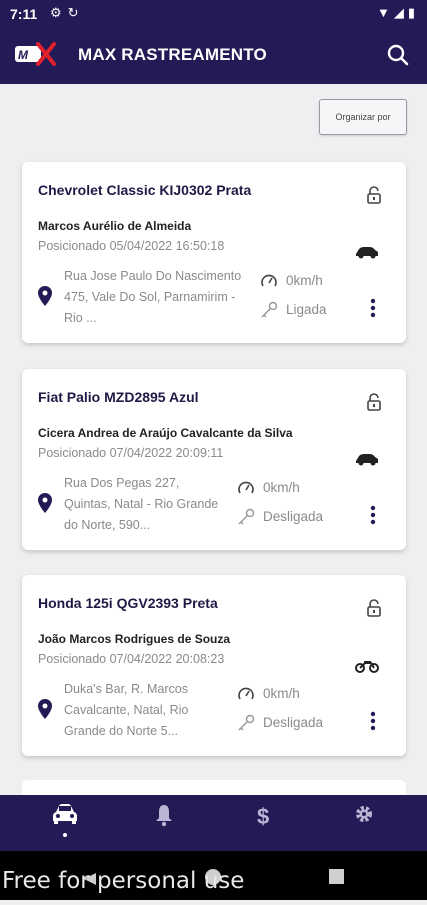 This screenshot has height=905, width=427. Describe the element at coordinates (172, 54) in the screenshot. I see `app-title: MAX RASTREAMENTO` at that location.